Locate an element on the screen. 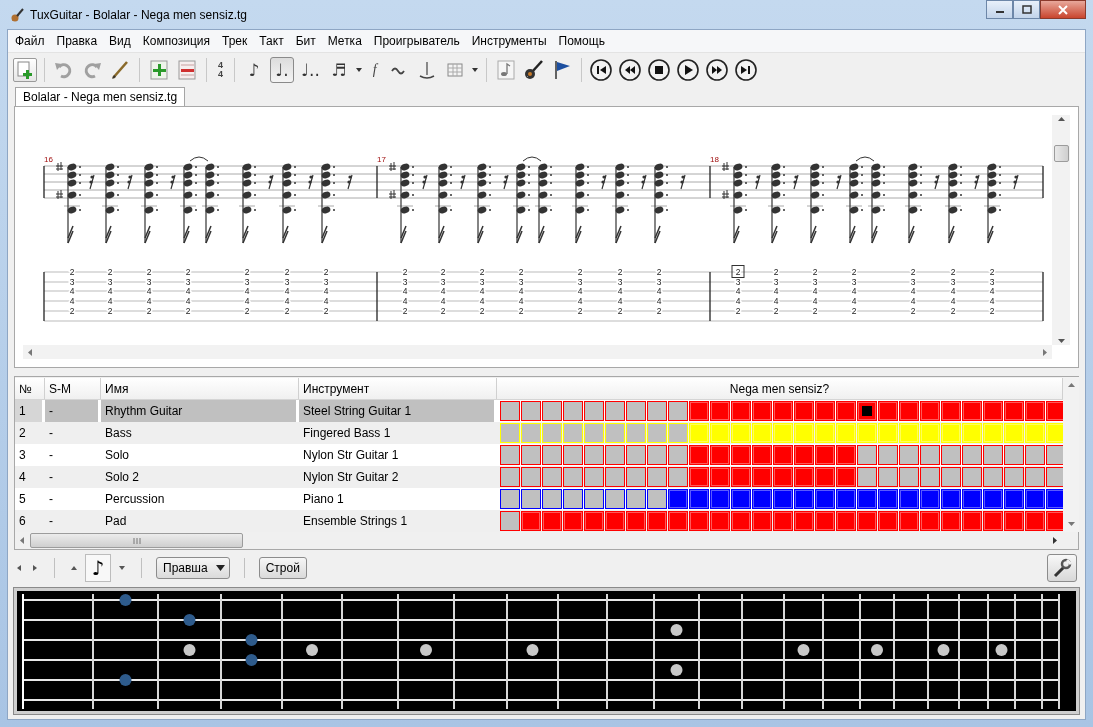 The width and height of the screenshot is (1093, 727). vertical-scrollbar is located at coordinates (1061, 230).